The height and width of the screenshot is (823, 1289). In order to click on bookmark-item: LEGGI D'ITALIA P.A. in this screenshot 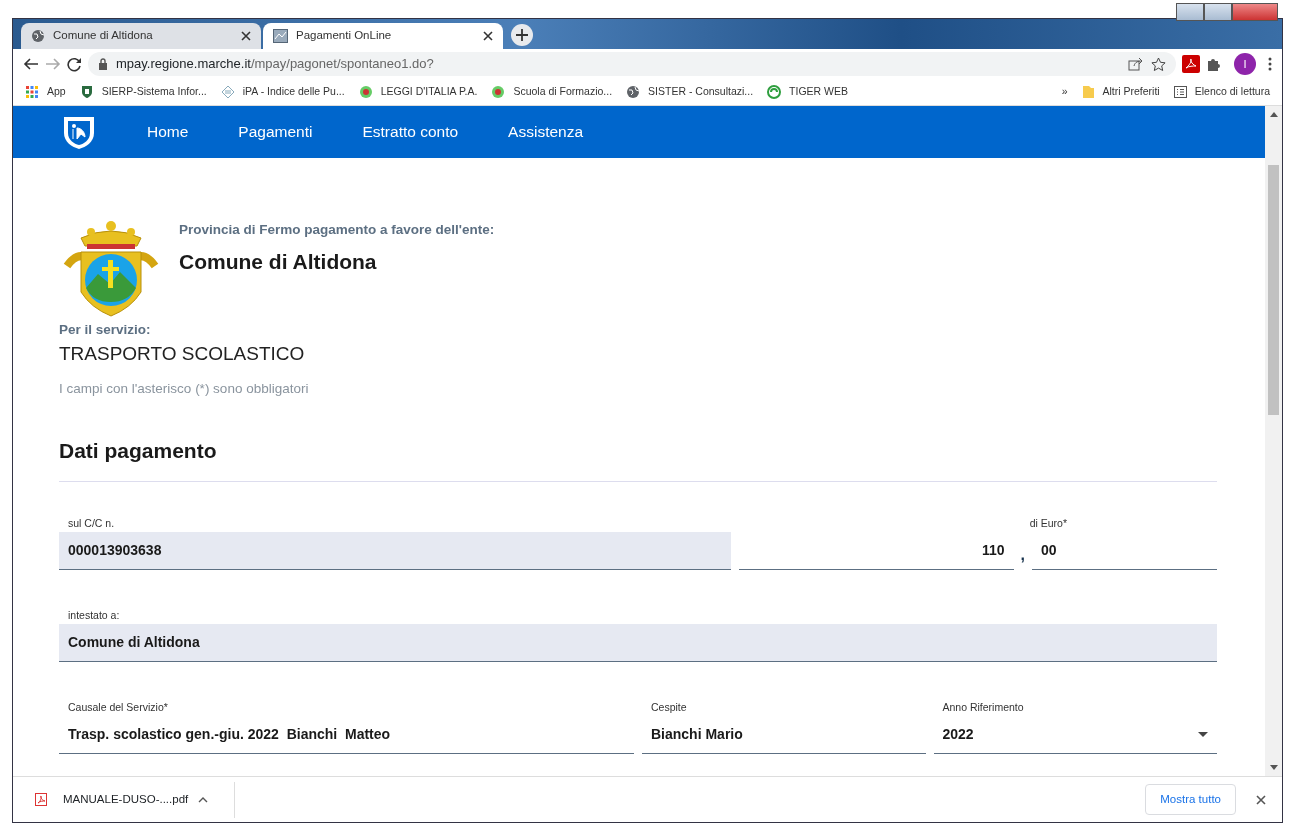, I will do `click(418, 92)`.